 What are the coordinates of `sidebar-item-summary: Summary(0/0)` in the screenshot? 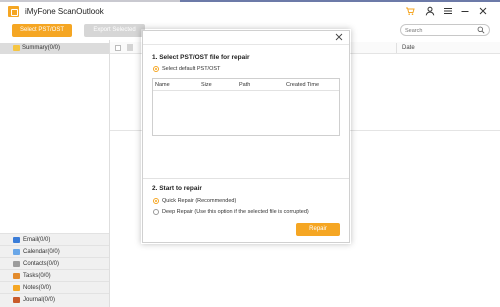 It's located at (54, 48).